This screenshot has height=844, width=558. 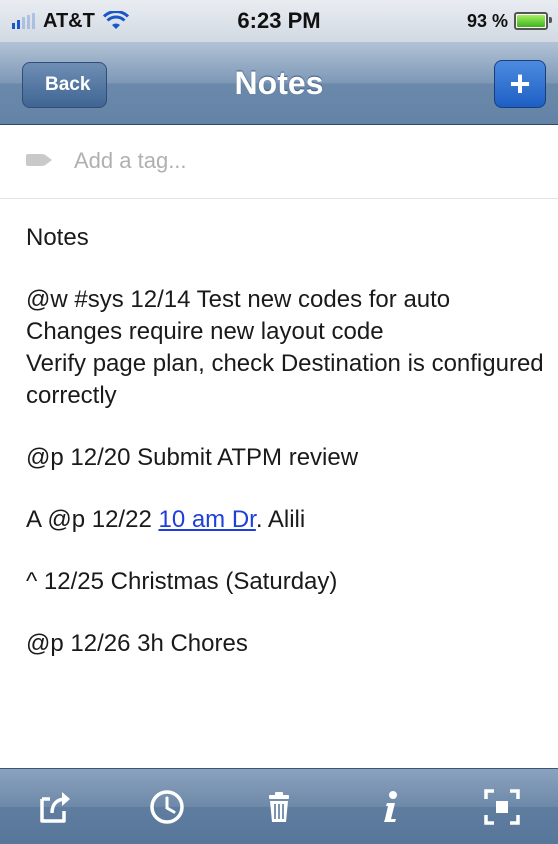 I want to click on note-entry: @p 12/20 Submit ATPM review, so click(x=192, y=457).